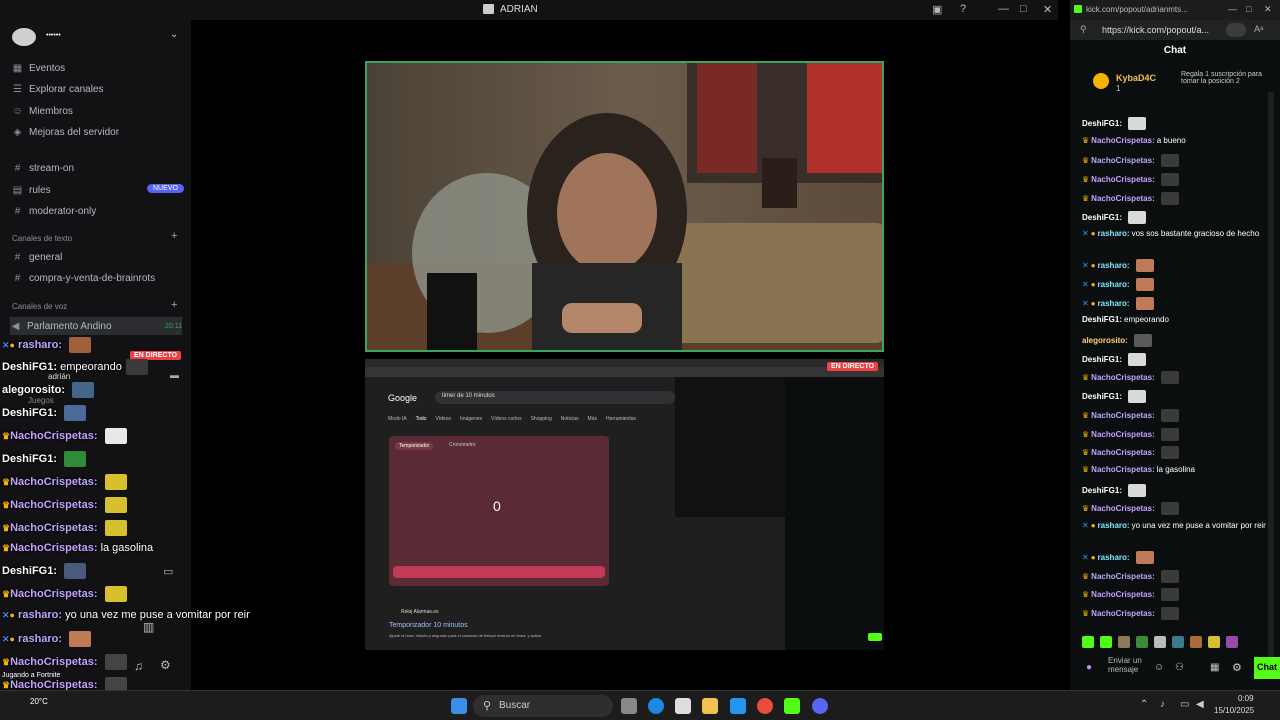  What do you see at coordinates (1267, 668) in the screenshot?
I see `send-chat-button: Chat` at bounding box center [1267, 668].